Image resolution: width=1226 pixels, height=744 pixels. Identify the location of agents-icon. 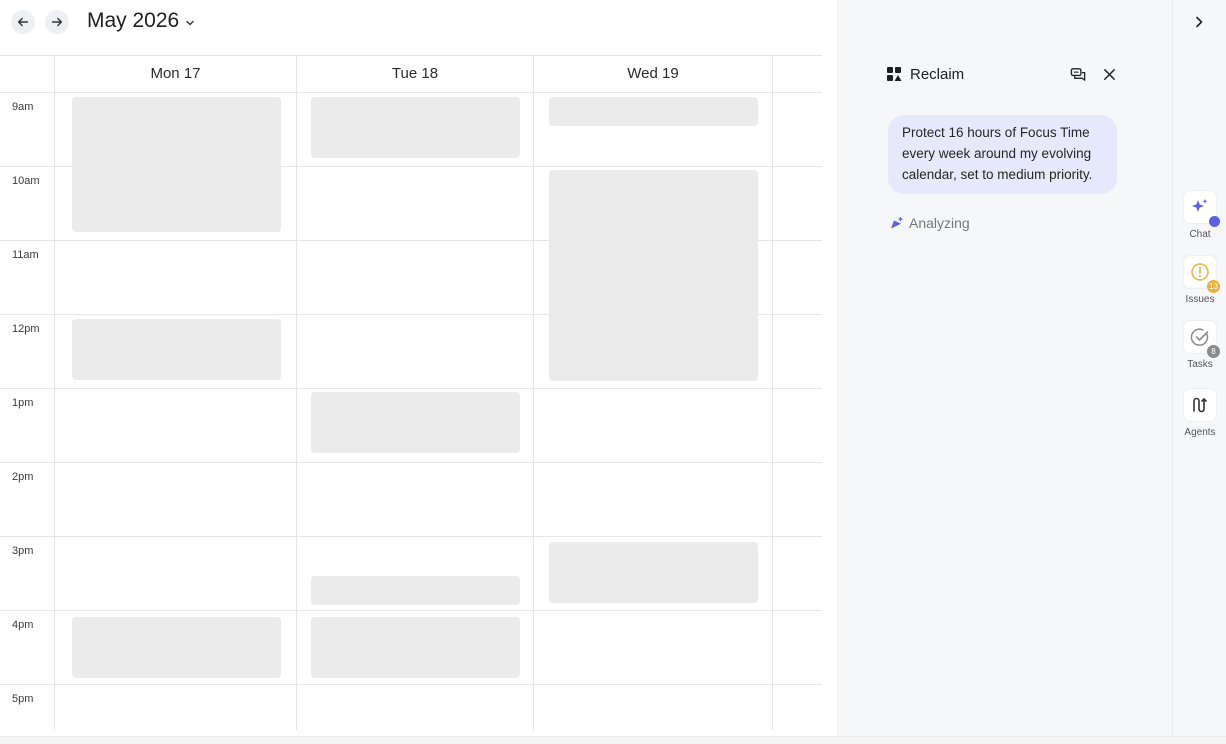
(1200, 405).